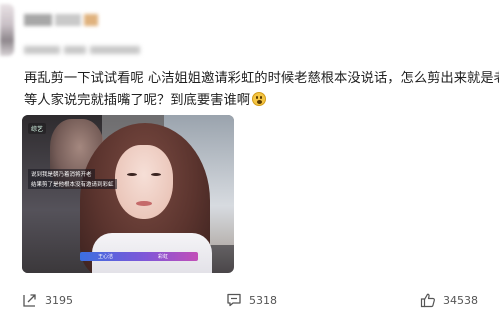  I want to click on action-bar: 3195 5318 34538, so click(249, 300).